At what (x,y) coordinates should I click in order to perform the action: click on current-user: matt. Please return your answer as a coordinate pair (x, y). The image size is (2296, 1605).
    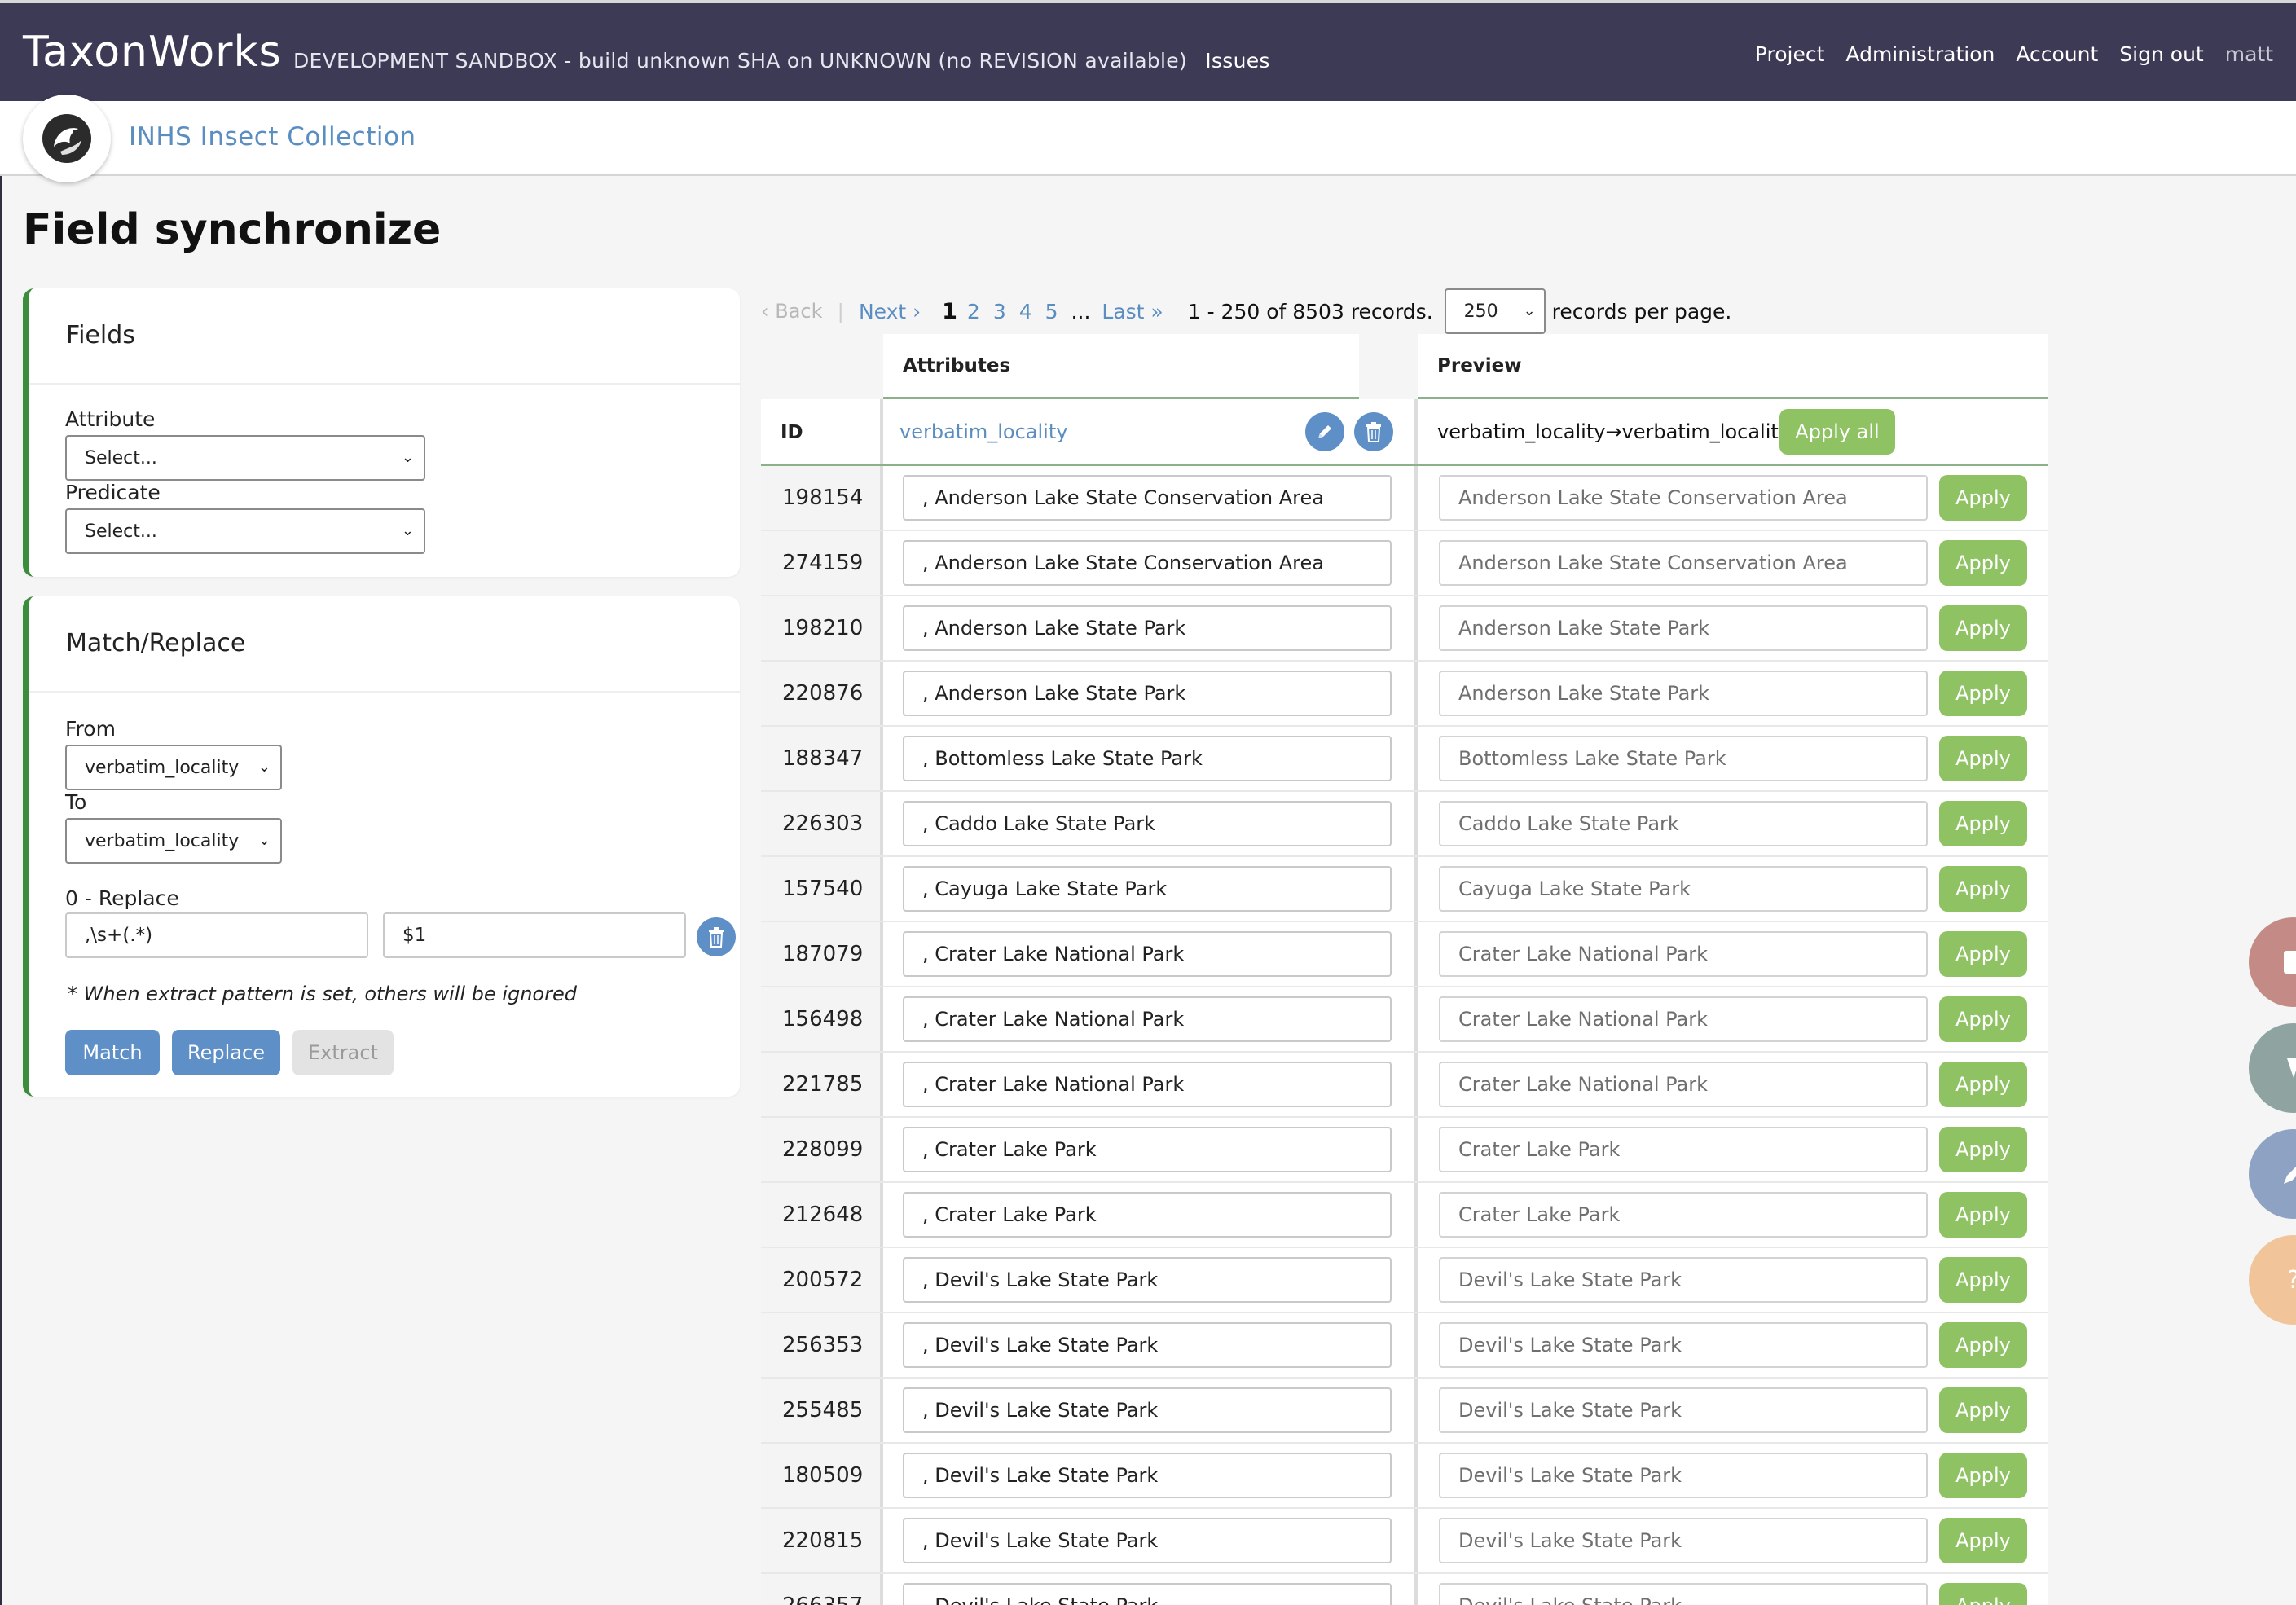
    Looking at the image, I should click on (2249, 54).